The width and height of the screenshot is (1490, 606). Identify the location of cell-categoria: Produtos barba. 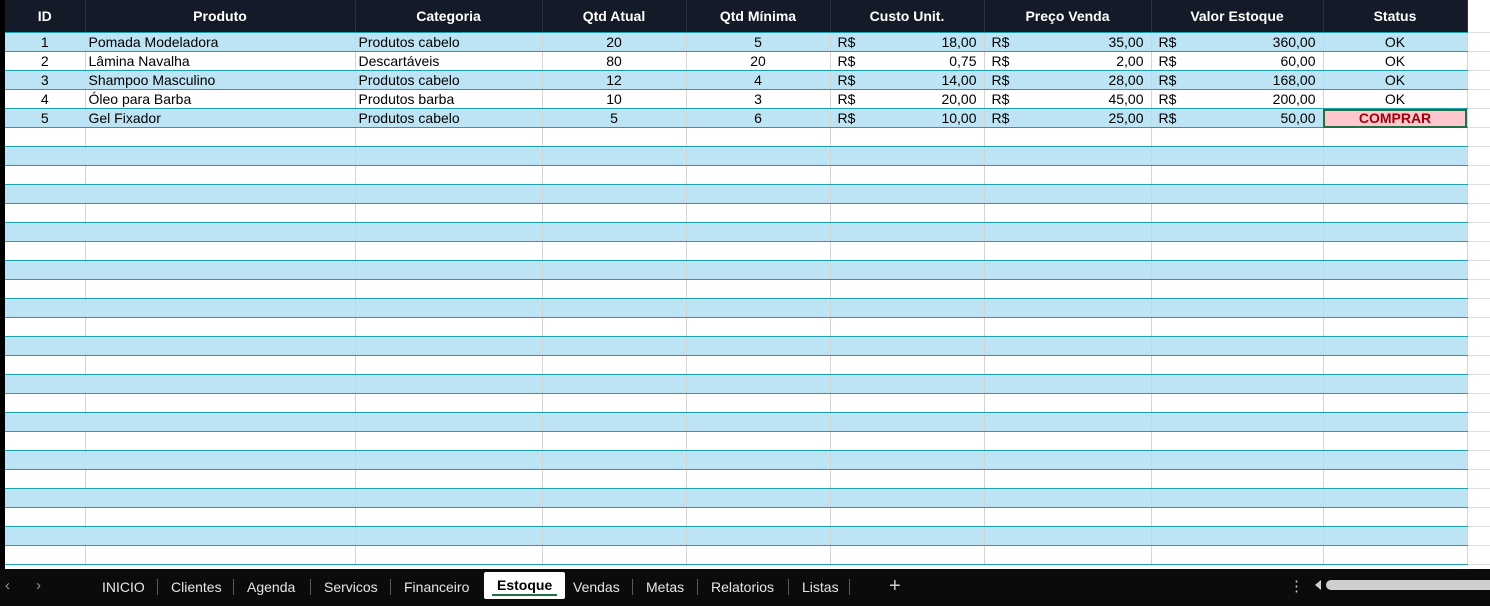
(449, 99).